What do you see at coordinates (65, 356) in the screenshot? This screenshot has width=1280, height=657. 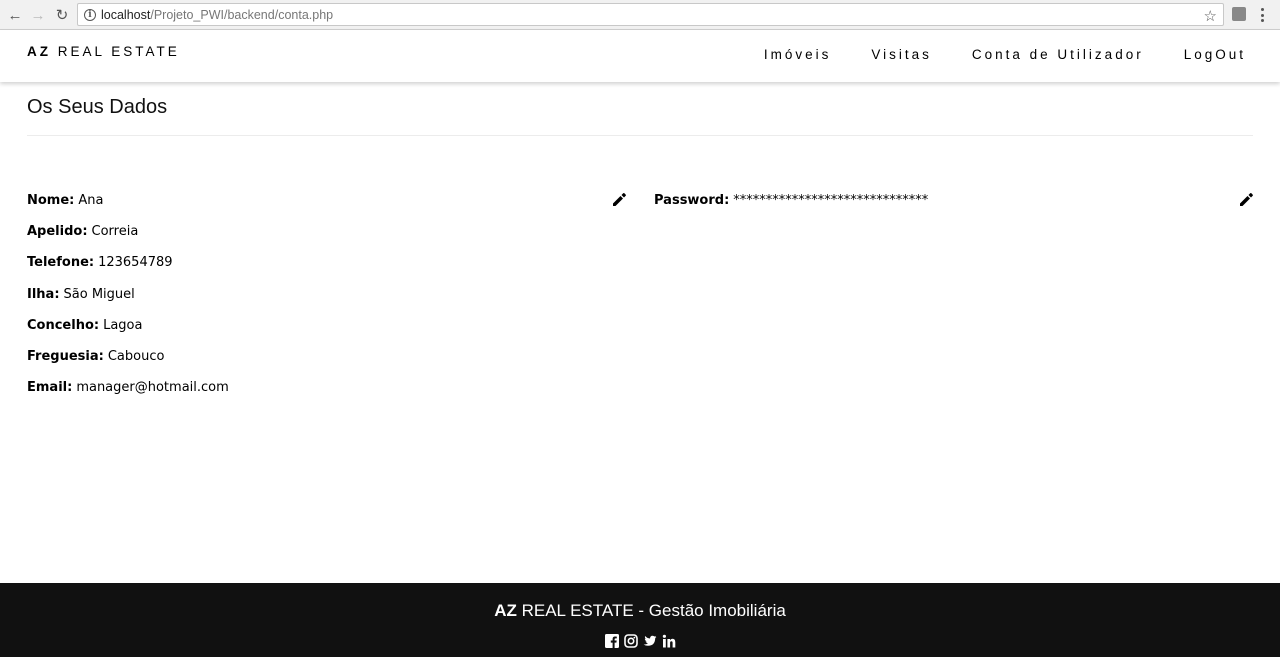 I see `field-label: Freguesia:` at bounding box center [65, 356].